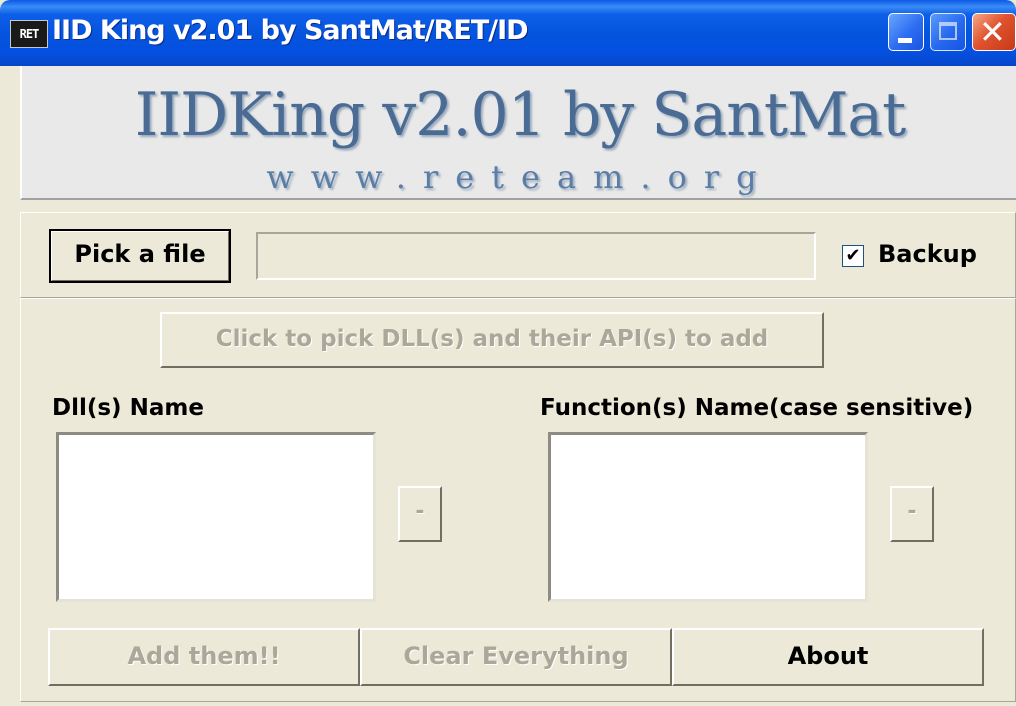 The image size is (1016, 706). I want to click on title-bar: RET IID King v2.01 by SantMat/RET/ID ✕, so click(508, 33).